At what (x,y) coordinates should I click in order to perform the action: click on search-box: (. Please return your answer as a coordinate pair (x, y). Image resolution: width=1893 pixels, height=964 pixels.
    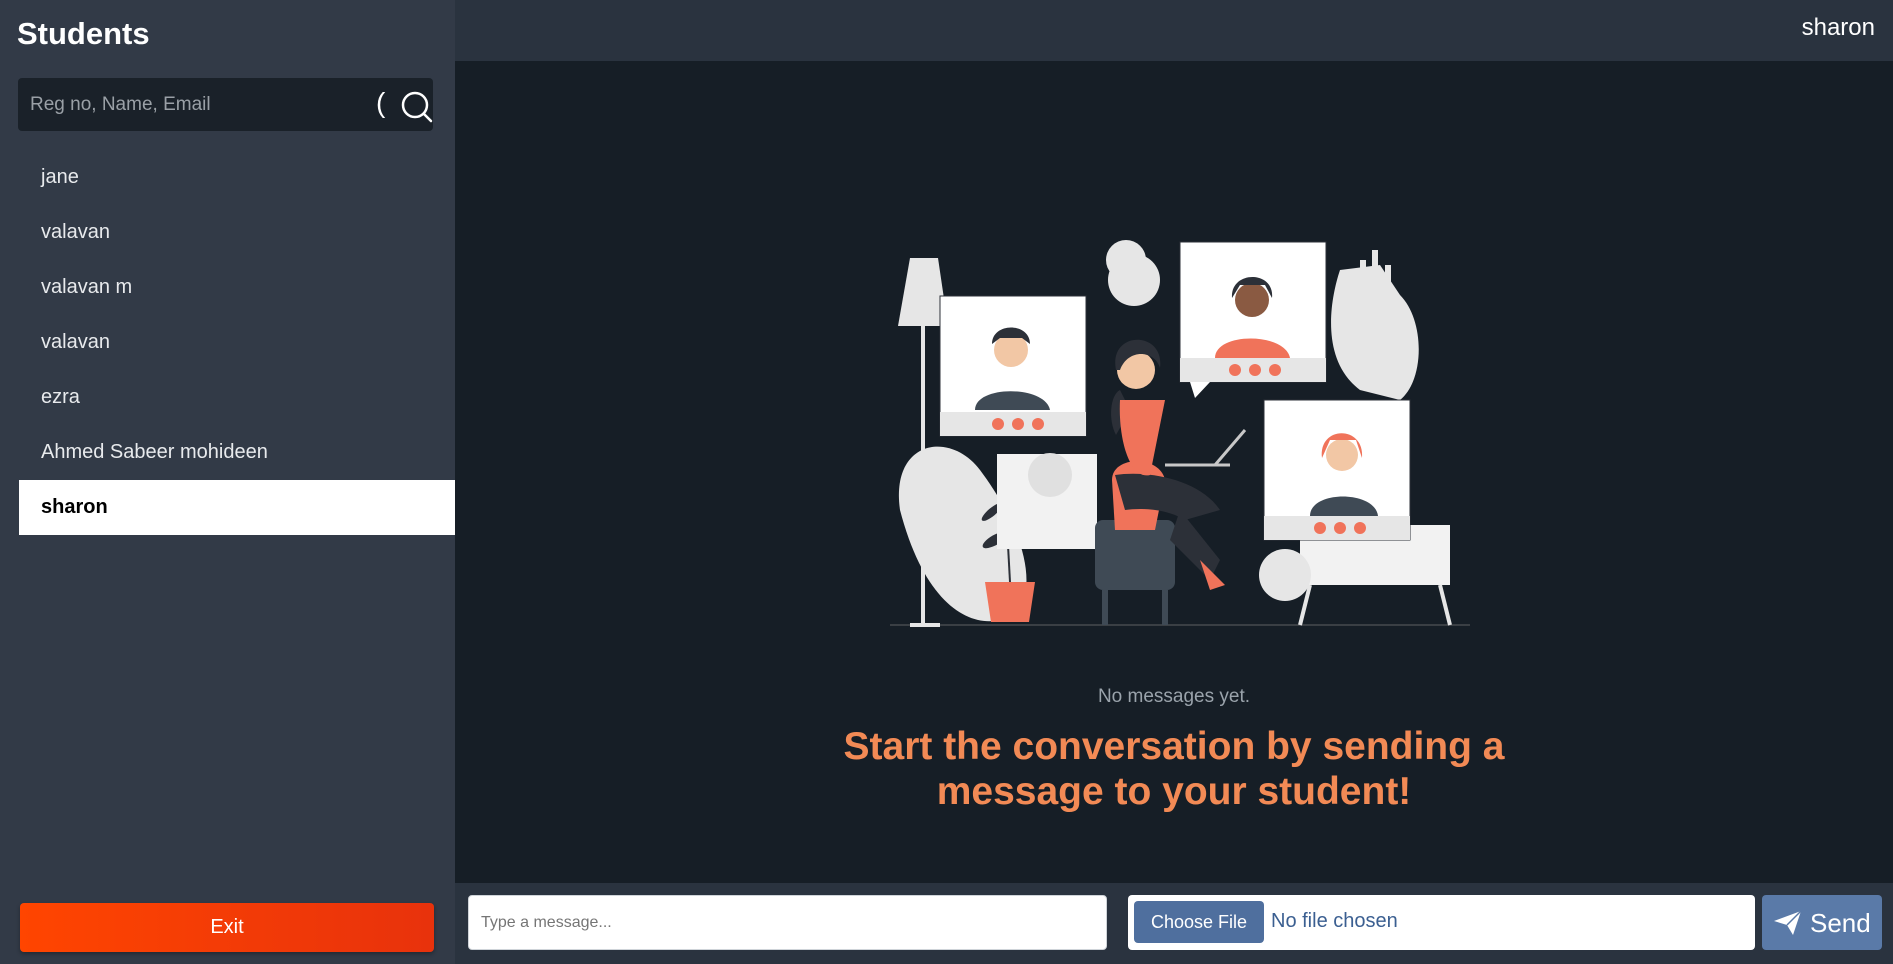
    Looking at the image, I should click on (225, 104).